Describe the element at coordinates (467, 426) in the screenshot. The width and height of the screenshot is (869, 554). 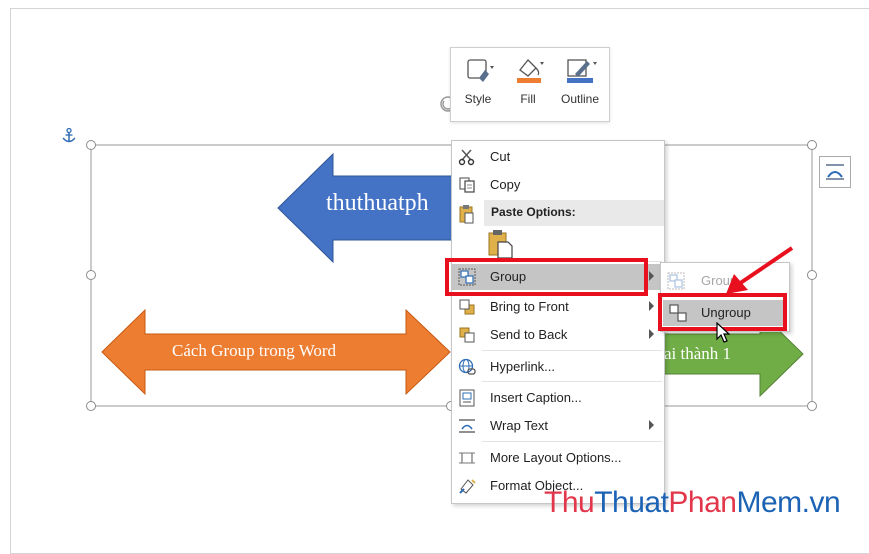
I see `wrap-text-icon` at that location.